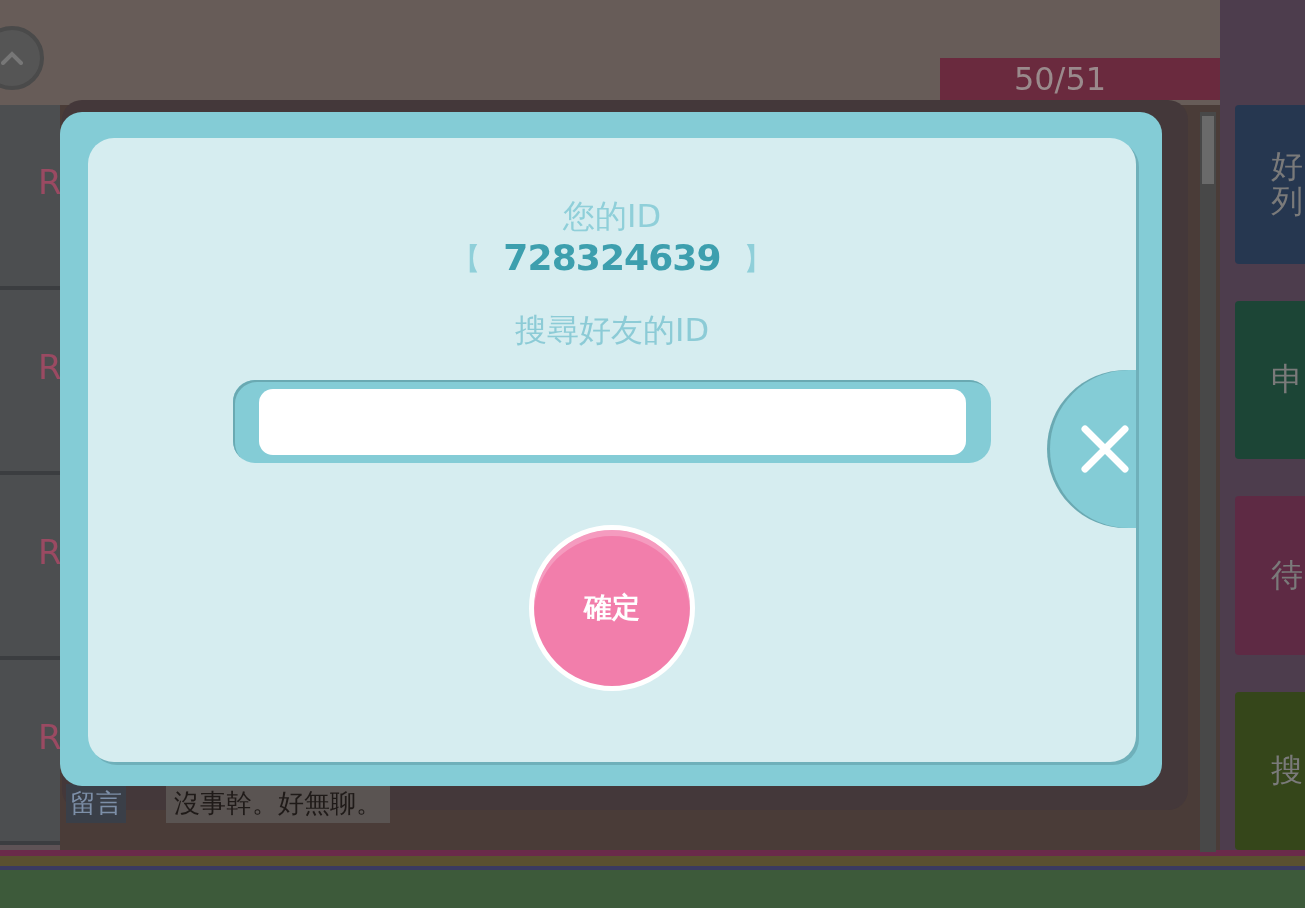 The width and height of the screenshot is (1305, 908). What do you see at coordinates (1105, 449) in the screenshot?
I see `close-icon` at bounding box center [1105, 449].